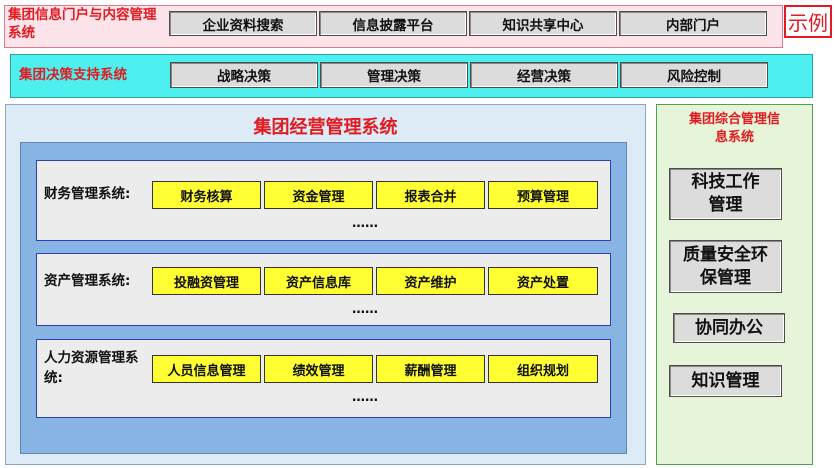 Image resolution: width=836 pixels, height=468 pixels. I want to click on portal-item-internal: 内部门户, so click(693, 23).